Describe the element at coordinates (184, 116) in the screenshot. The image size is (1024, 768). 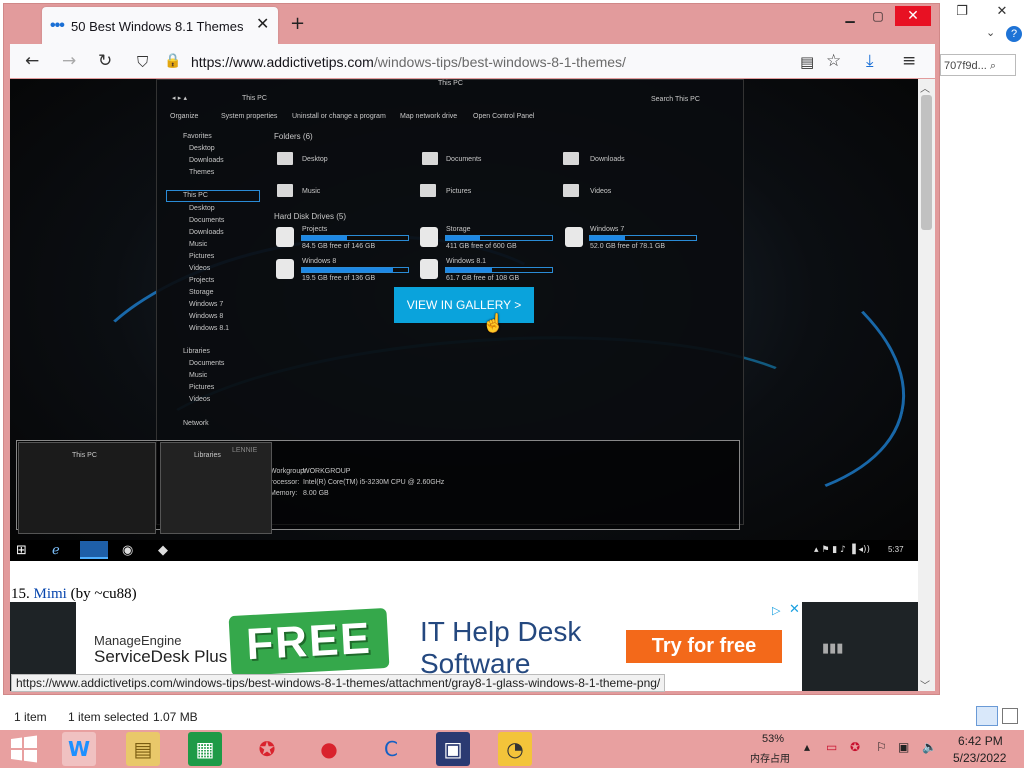
I see `explorer-toolbar-organize: Organize` at that location.